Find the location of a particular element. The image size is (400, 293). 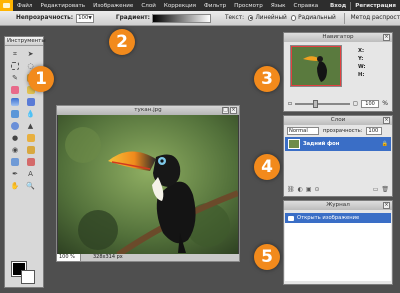

blur-tool-icon is located at coordinates (15, 126).